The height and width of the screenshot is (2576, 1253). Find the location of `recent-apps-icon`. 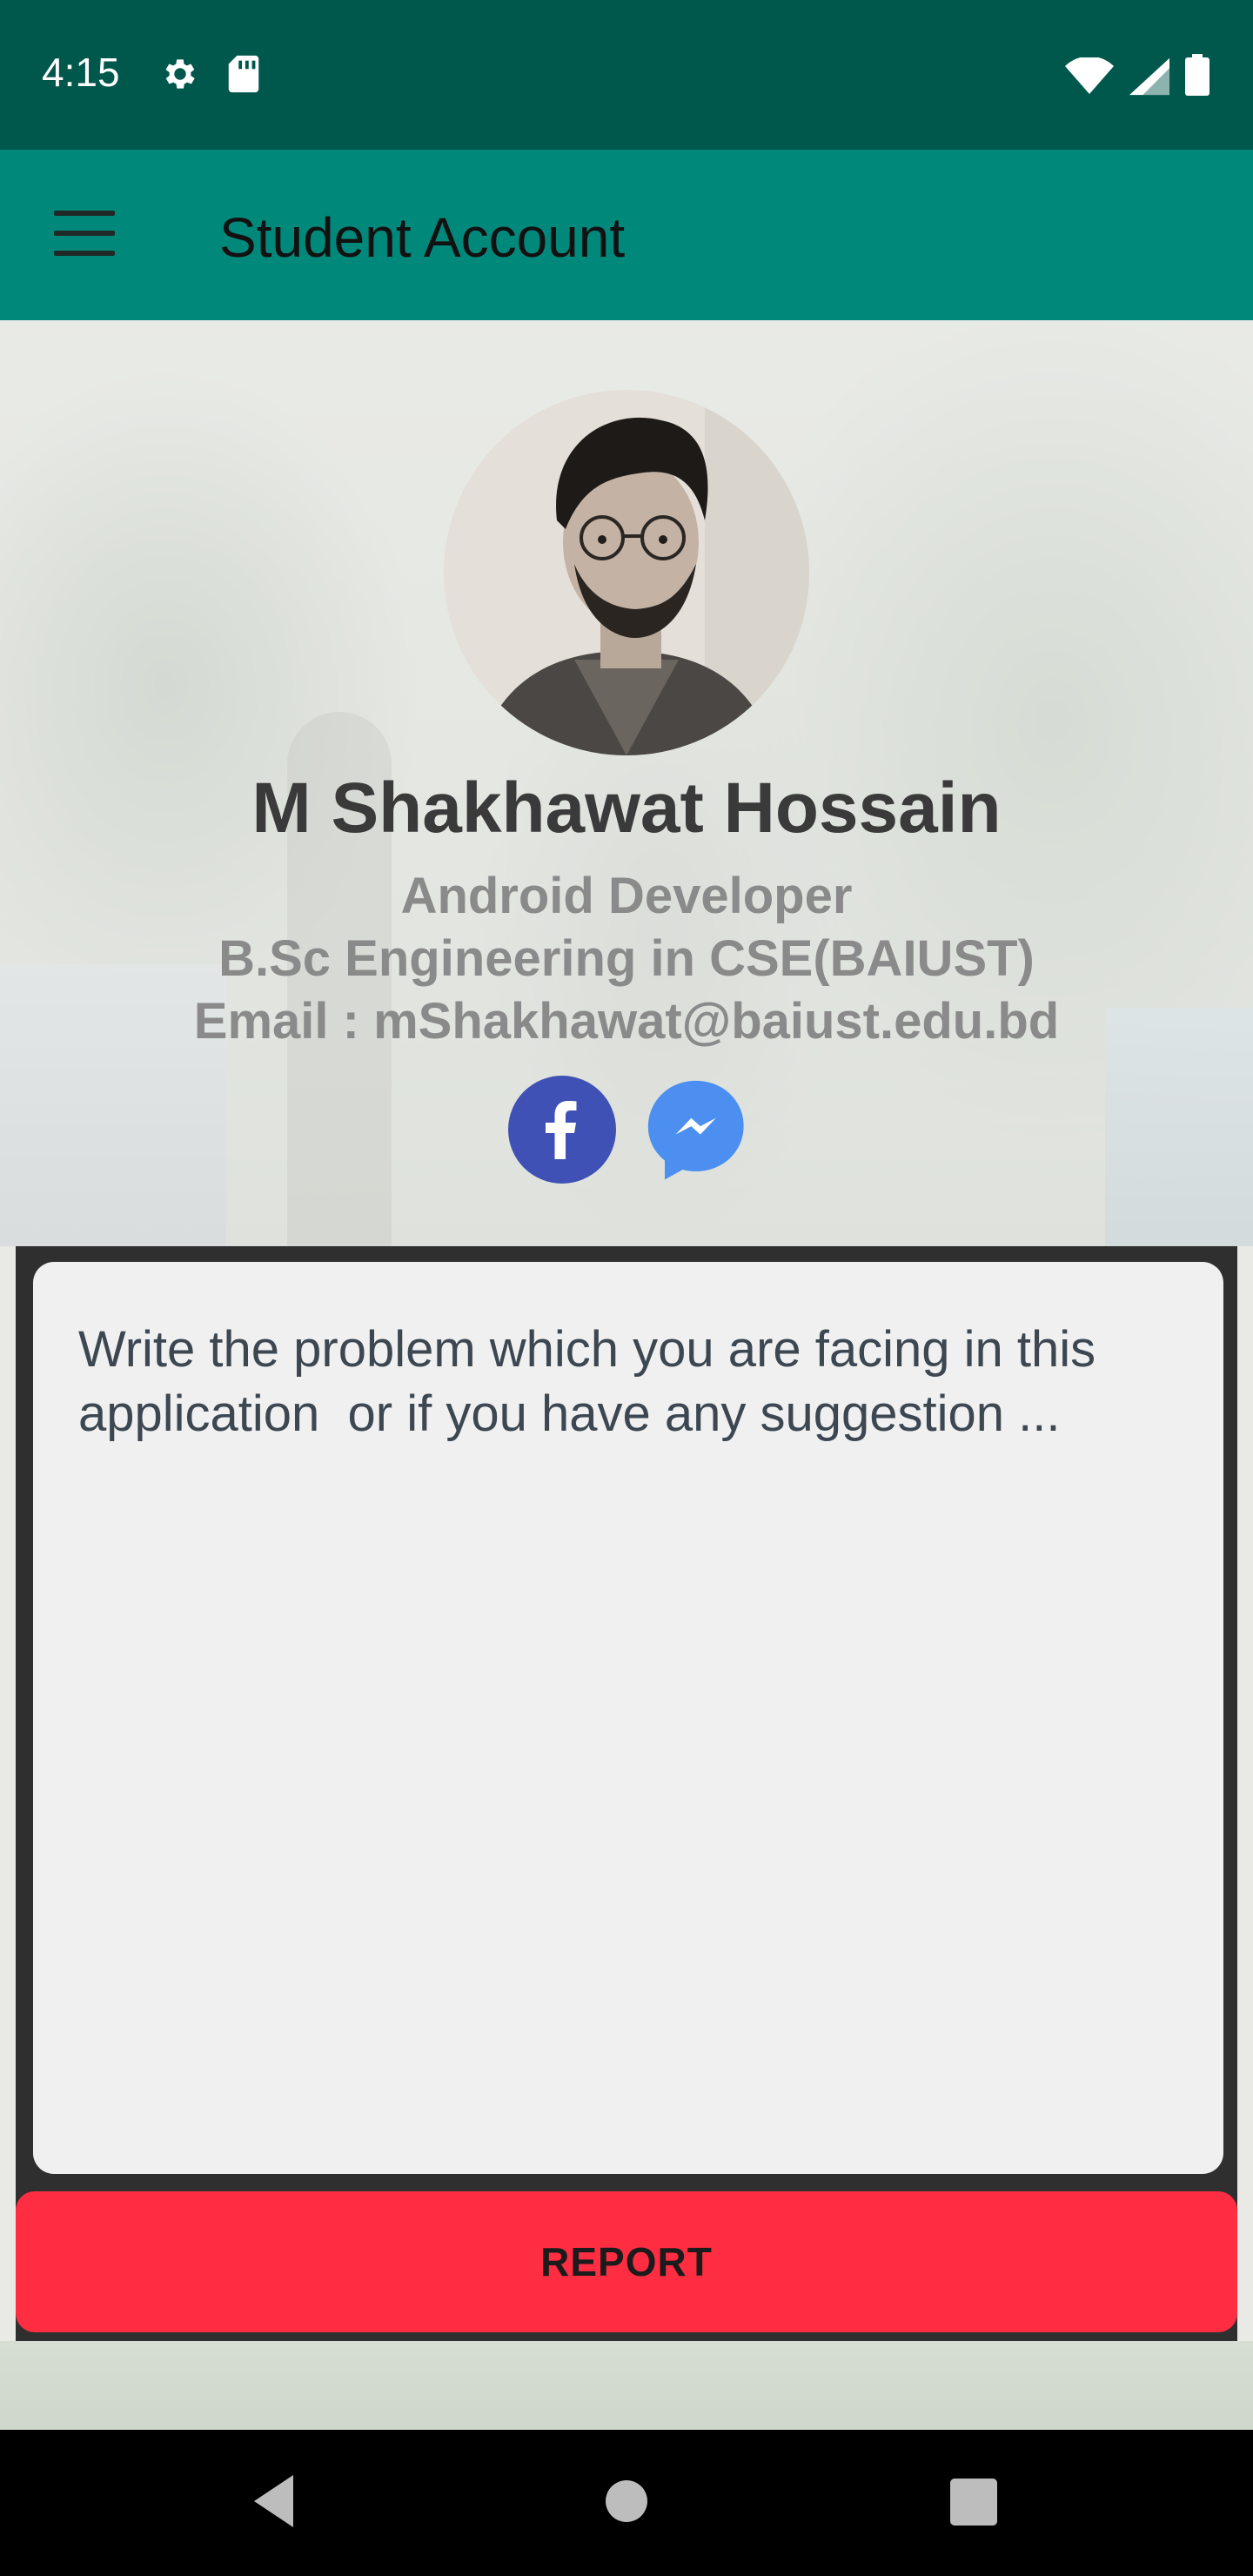

recent-apps-icon is located at coordinates (976, 2501).